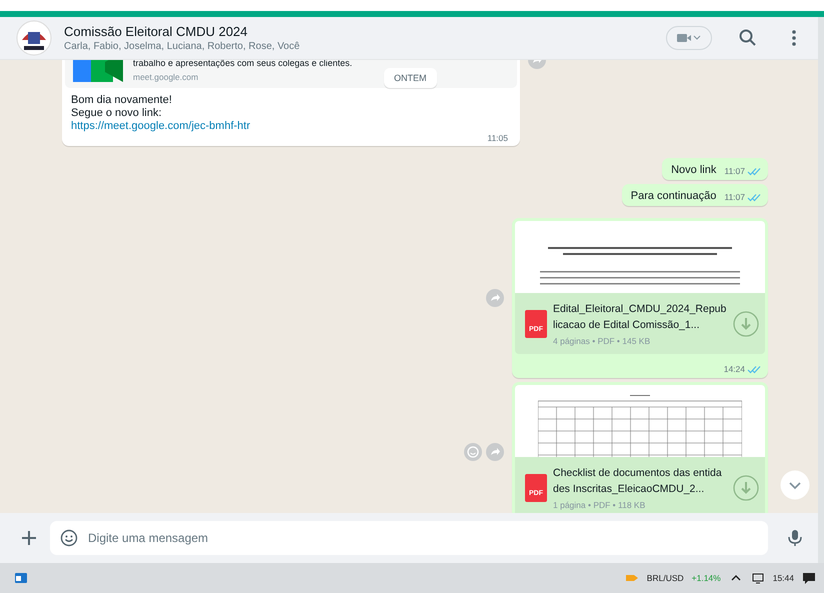 The height and width of the screenshot is (593, 824). What do you see at coordinates (359, 31) in the screenshot?
I see `chat-title: Comissão Eleitoral CMDU 2024` at bounding box center [359, 31].